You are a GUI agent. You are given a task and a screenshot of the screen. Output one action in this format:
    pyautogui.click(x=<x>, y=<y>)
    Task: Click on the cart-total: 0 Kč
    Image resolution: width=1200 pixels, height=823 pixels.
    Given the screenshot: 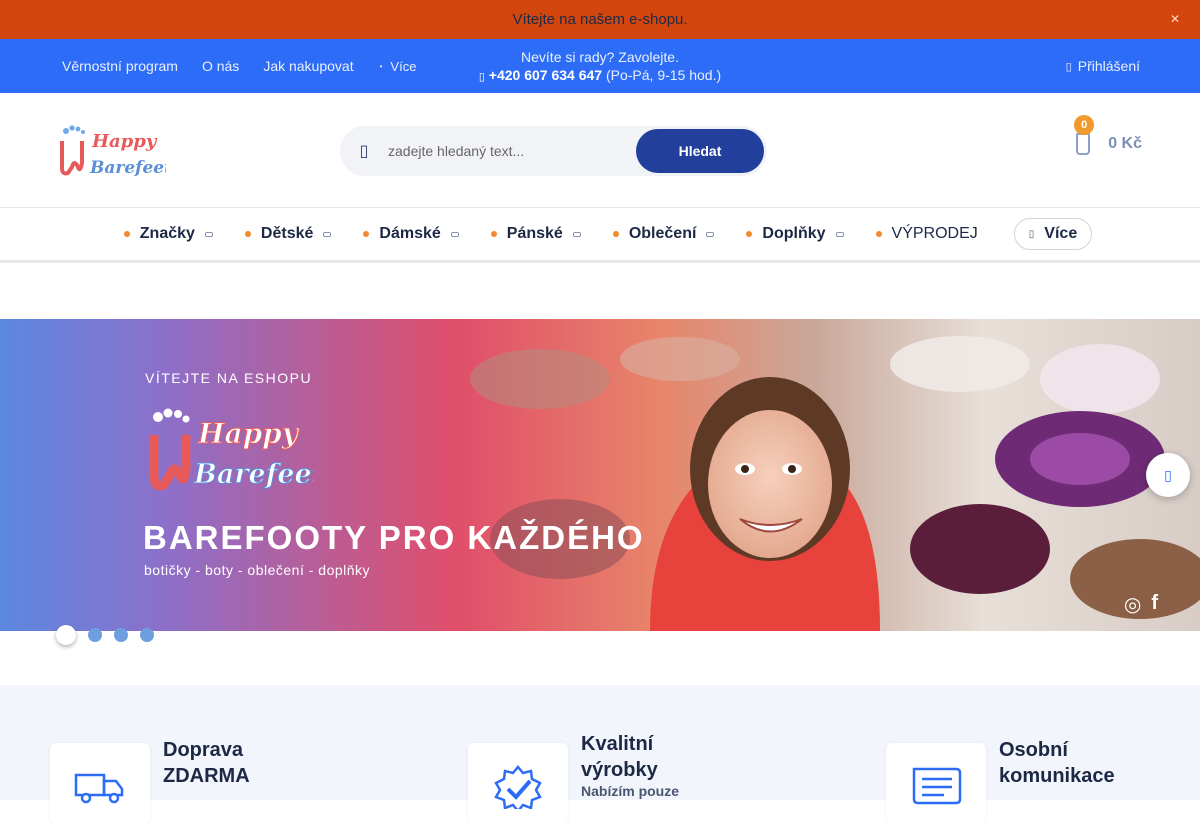 What is the action you would take?
    pyautogui.click(x=1125, y=143)
    